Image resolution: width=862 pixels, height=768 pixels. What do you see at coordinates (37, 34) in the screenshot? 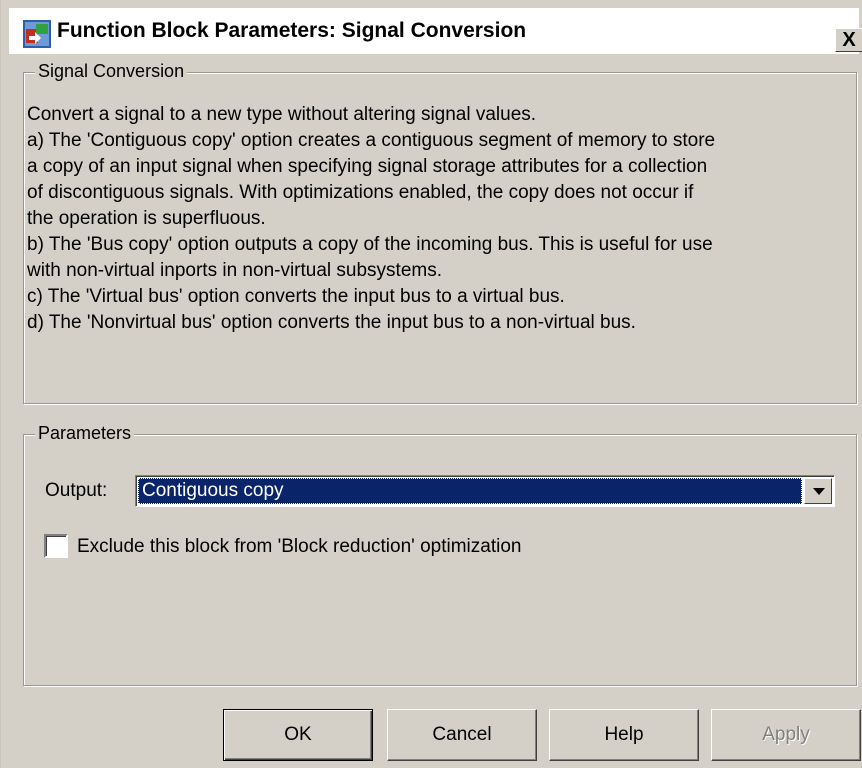
I see `simulink-block-icon` at bounding box center [37, 34].